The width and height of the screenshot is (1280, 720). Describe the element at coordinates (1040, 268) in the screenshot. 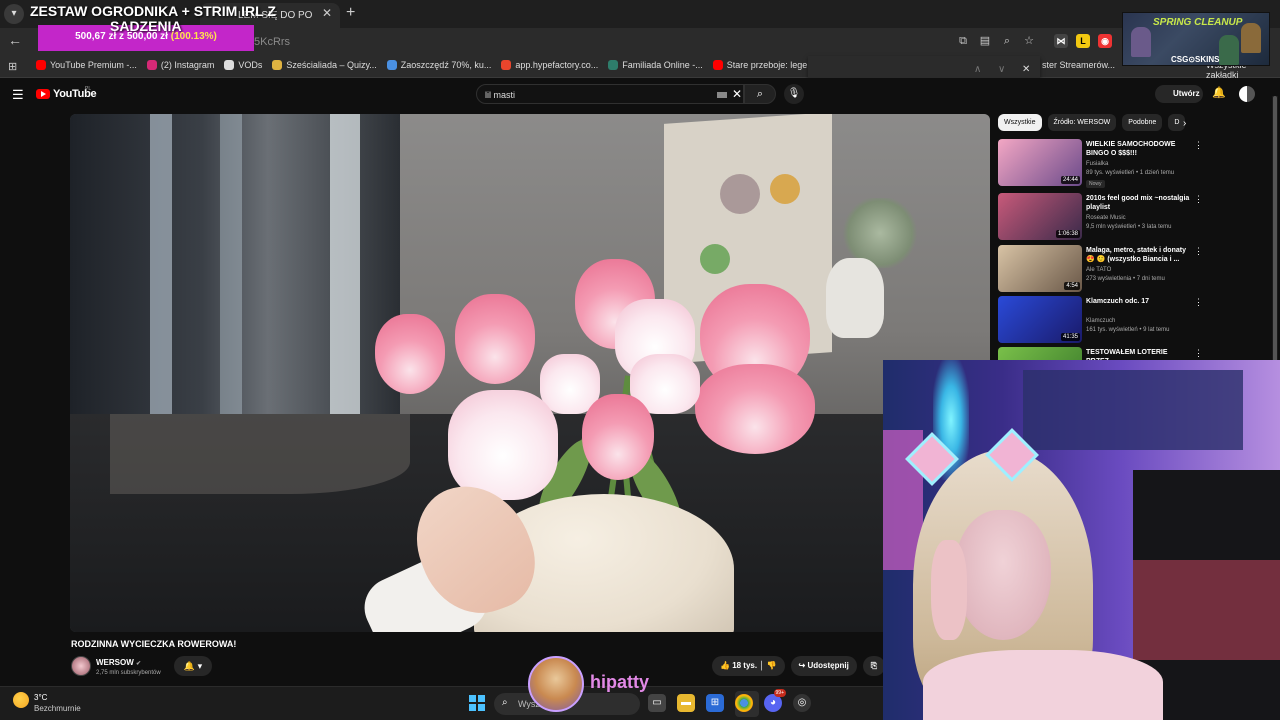

I see `video-thumbnail: 4:54` at that location.